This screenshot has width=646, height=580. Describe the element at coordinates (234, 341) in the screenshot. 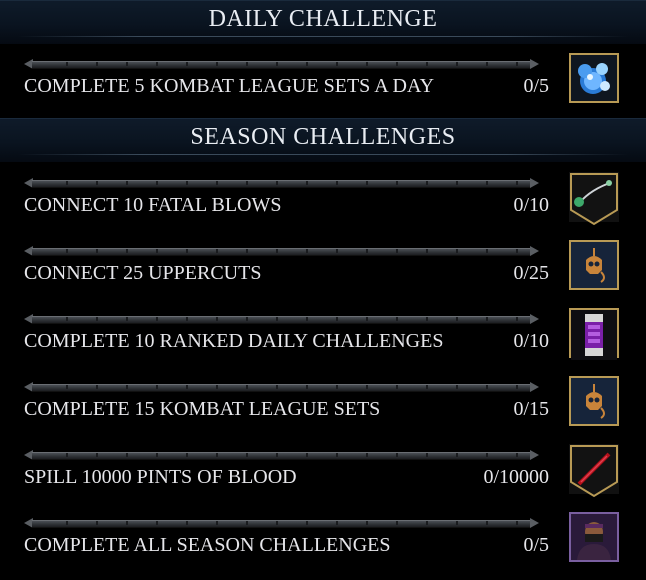

I see `challenge-label: COMPLETE 10 RANKED DAILY CHALLENGES` at that location.